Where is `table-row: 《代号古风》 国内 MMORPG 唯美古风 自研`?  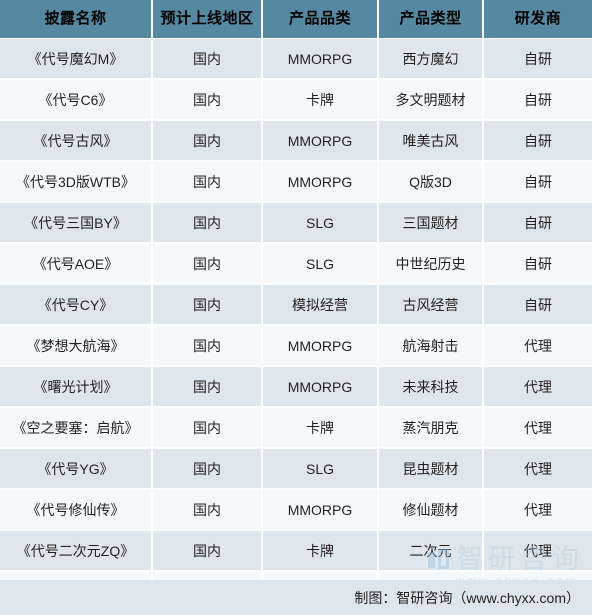 table-row: 《代号古风》 国内 MMORPG 唯美古风 自研 is located at coordinates (296, 140).